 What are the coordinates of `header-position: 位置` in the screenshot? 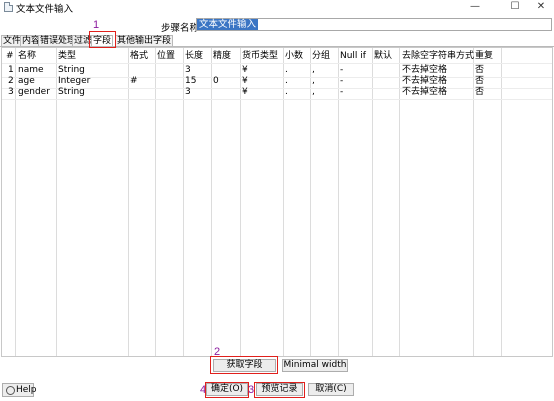 It's located at (166, 56).